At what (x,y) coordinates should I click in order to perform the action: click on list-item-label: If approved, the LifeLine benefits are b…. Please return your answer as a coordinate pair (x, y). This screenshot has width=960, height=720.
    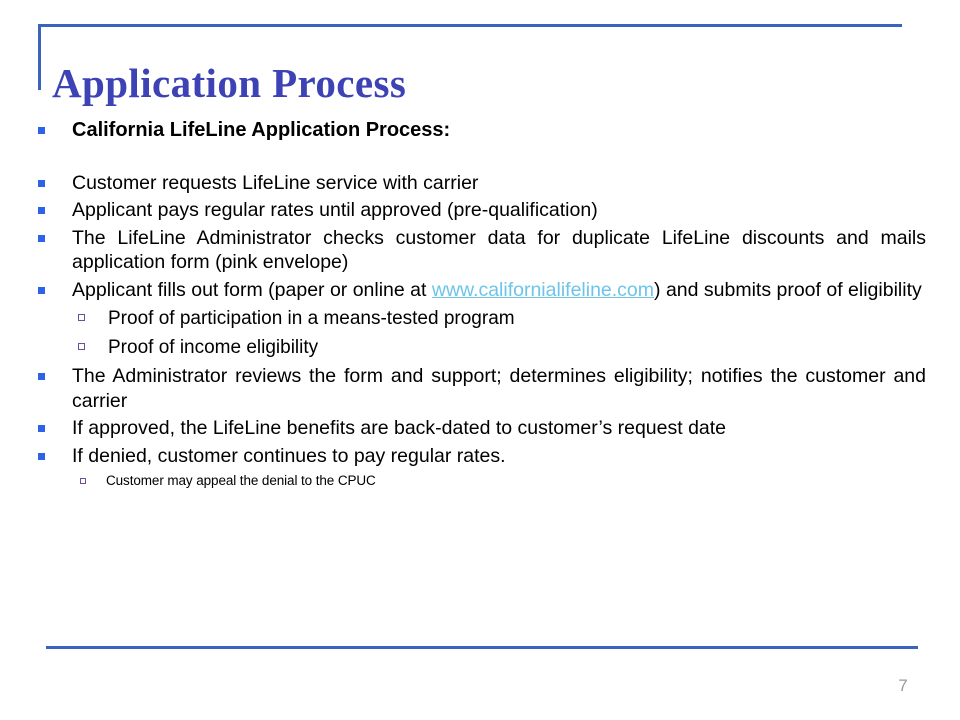
    Looking at the image, I should click on (399, 428).